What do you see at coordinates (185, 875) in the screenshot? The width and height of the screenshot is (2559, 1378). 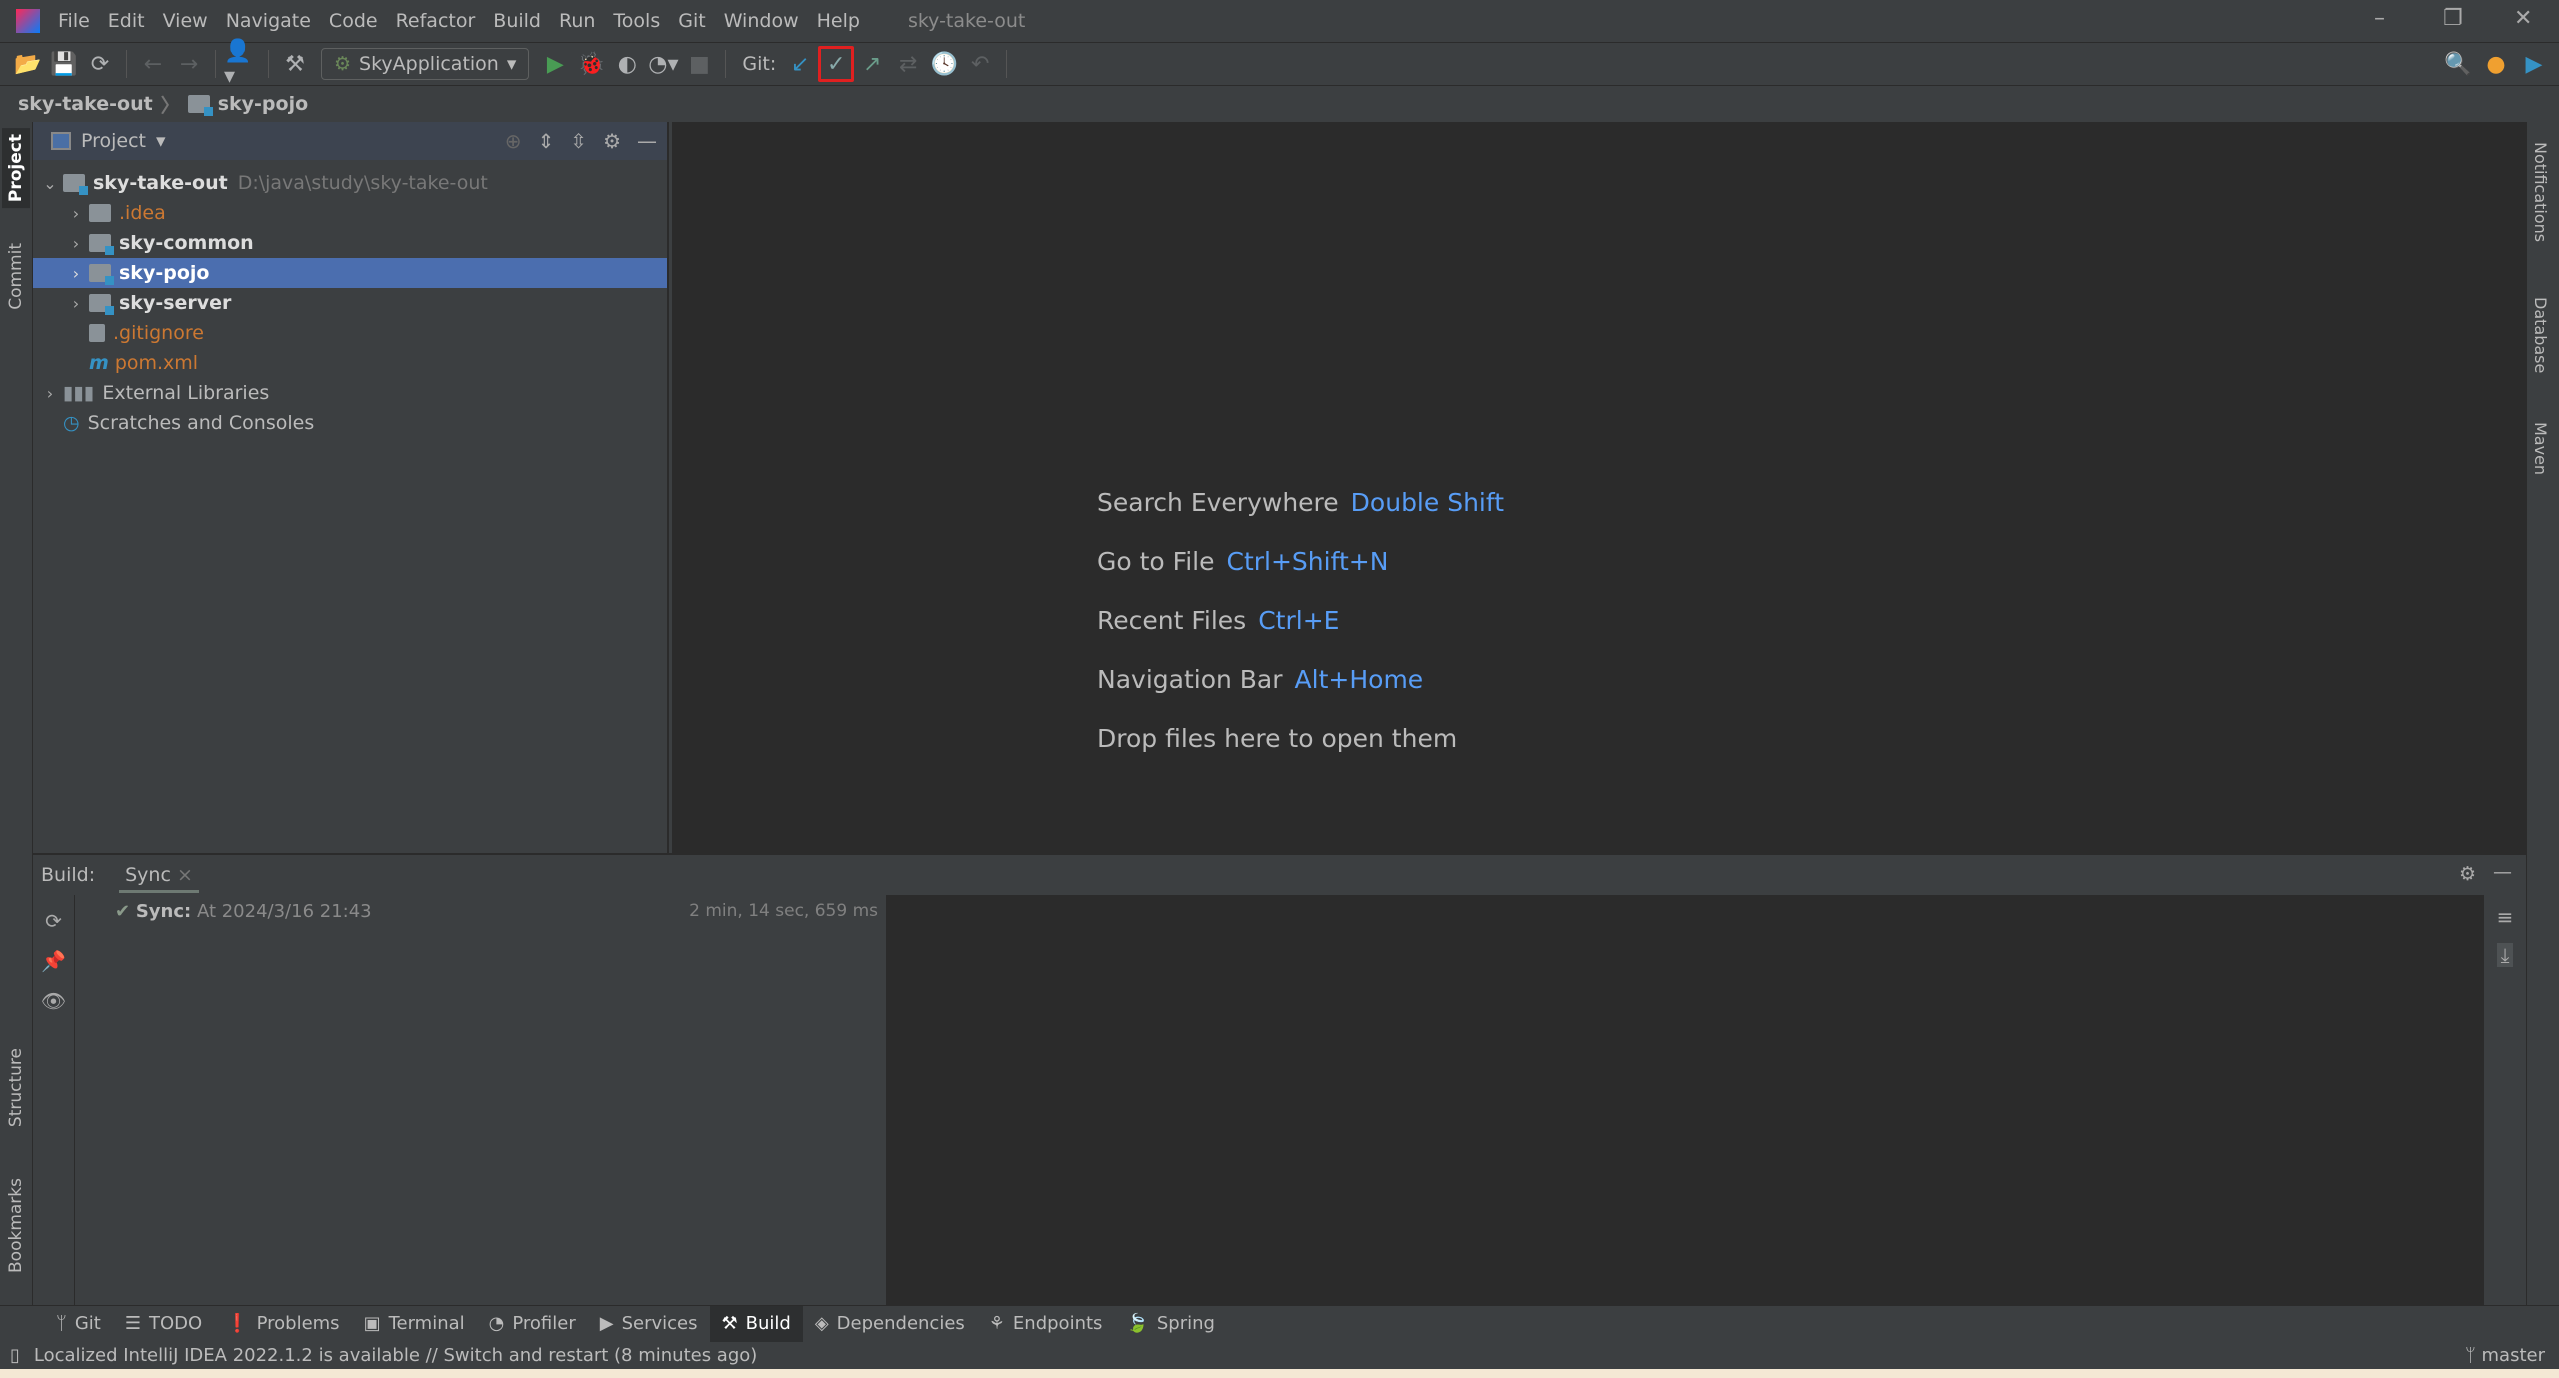 I see `close-tab-icon: ×` at bounding box center [185, 875].